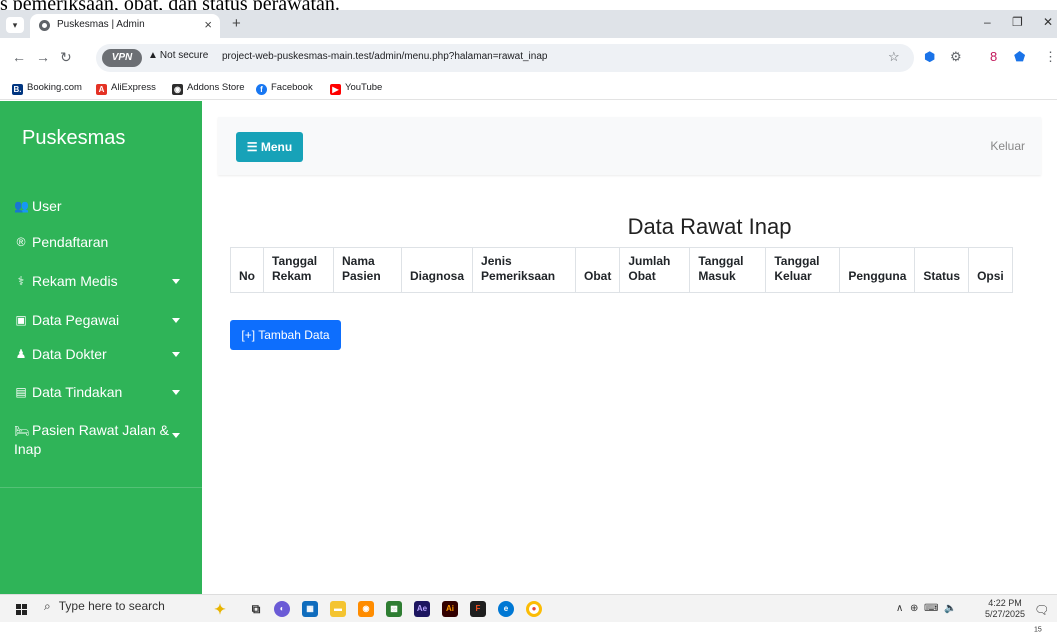  Describe the element at coordinates (528, 24) in the screenshot. I see `browser-tab-strip: ▾ Puskesmas | Admin × + – ❐ ✕` at that location.